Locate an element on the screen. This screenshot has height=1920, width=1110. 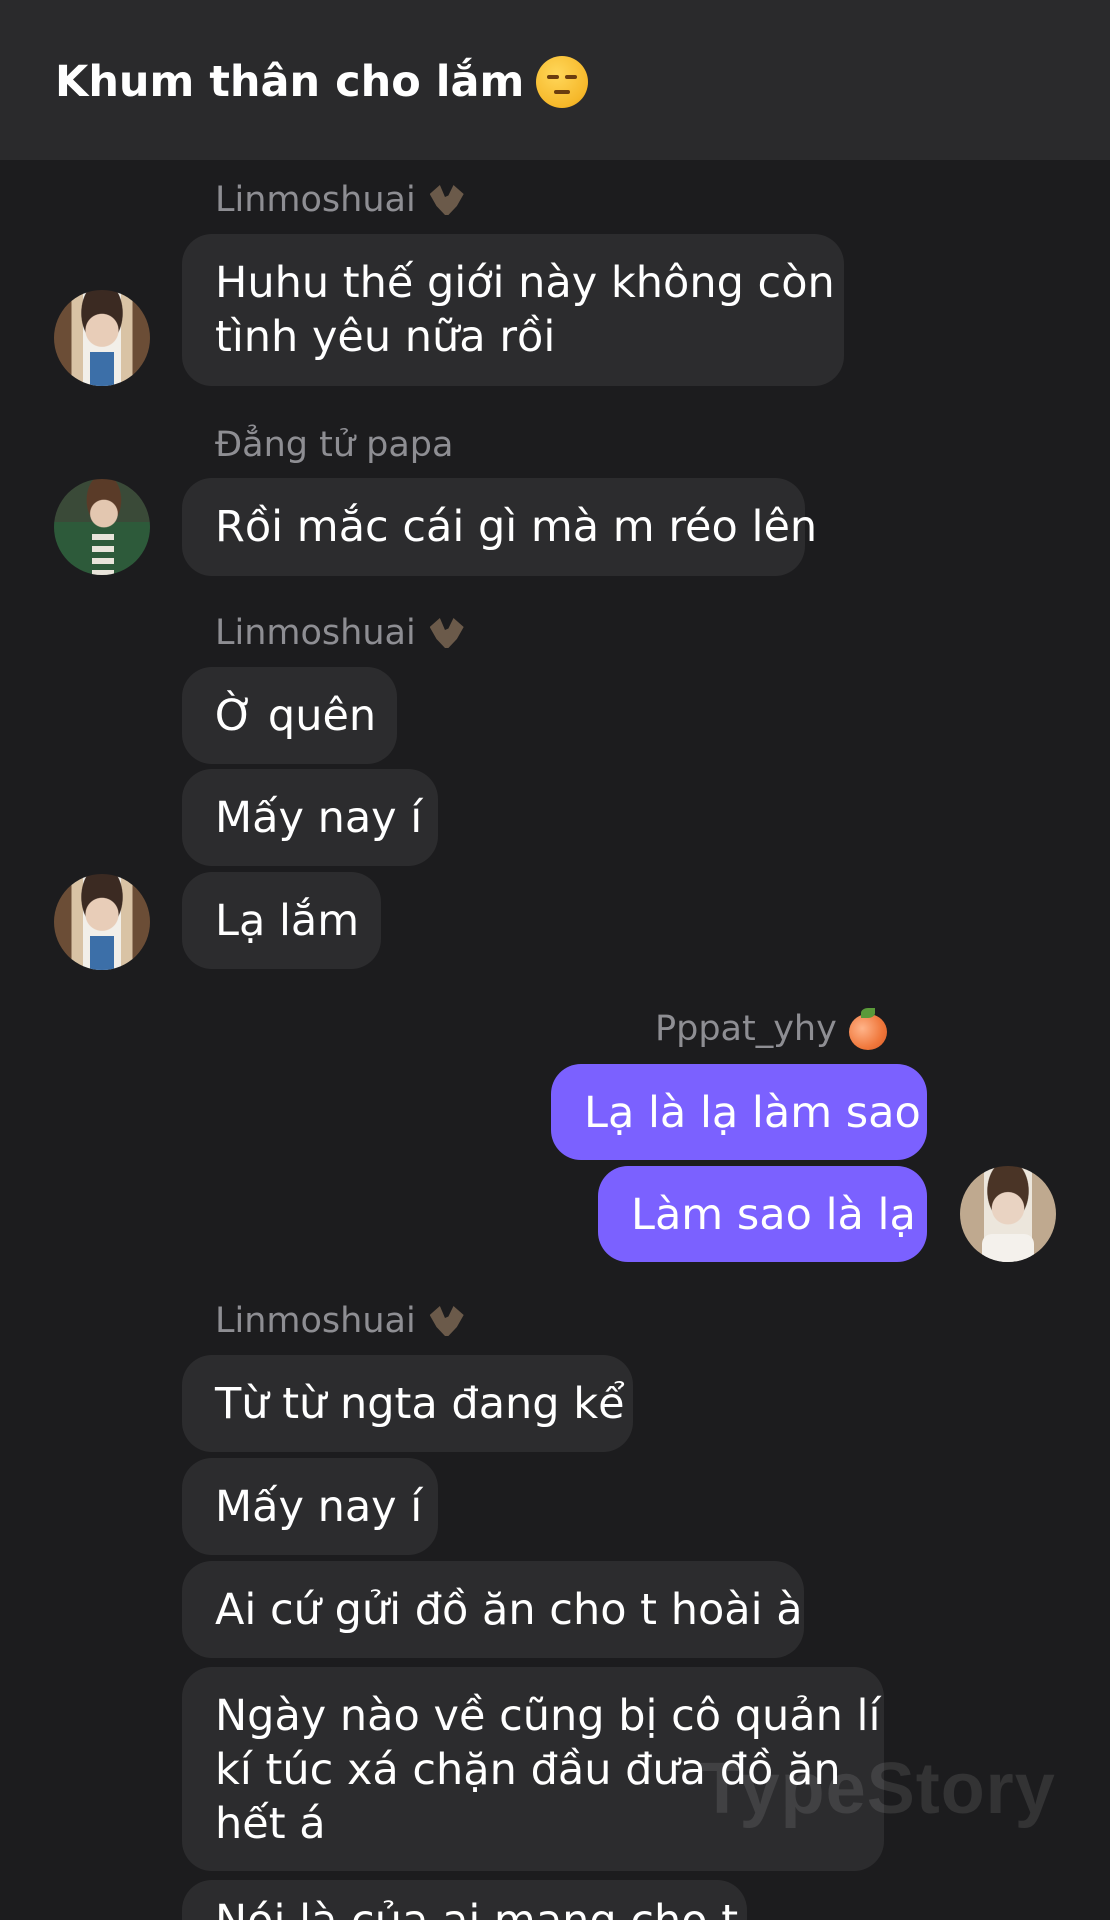
message-bubble: Nói là của ai mang cho t is located at coordinates (464, 1900).